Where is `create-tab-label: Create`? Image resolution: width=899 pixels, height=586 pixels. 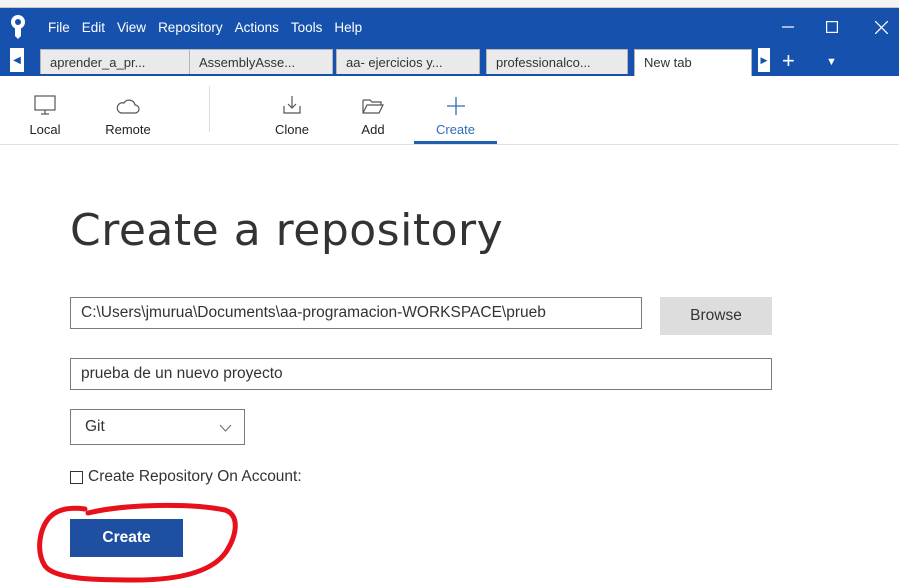 create-tab-label: Create is located at coordinates (455, 129).